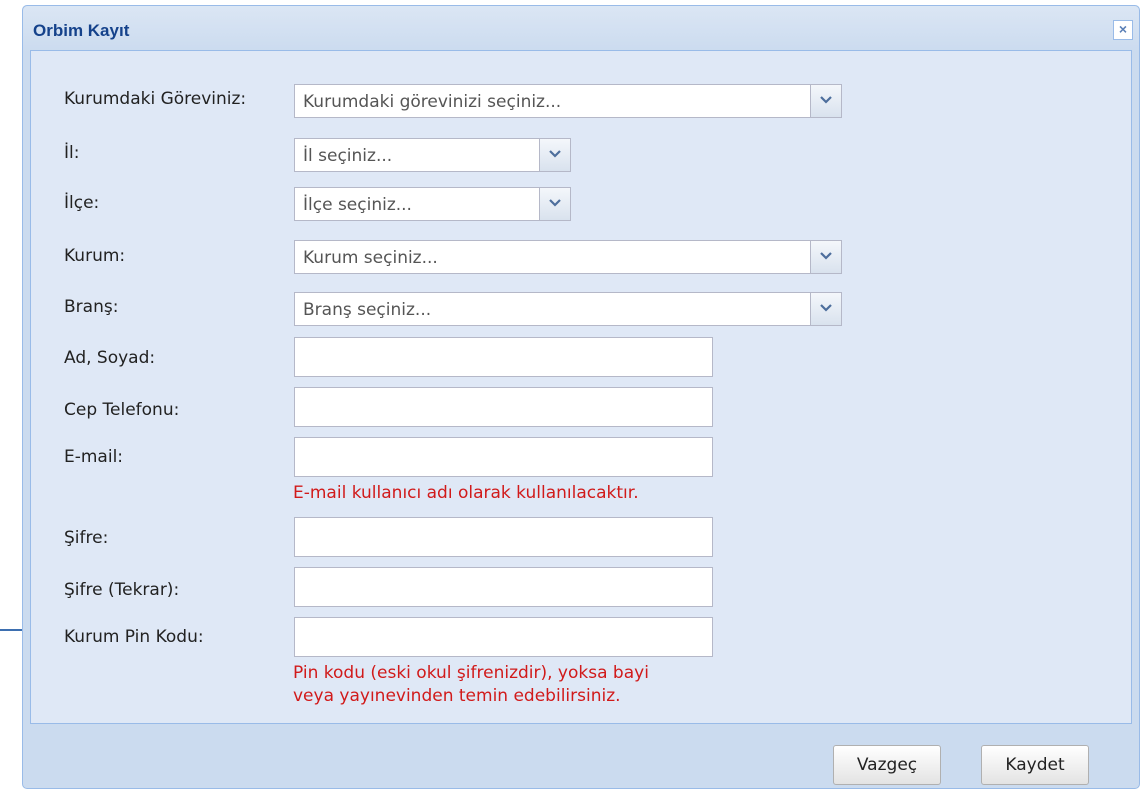  Describe the element at coordinates (503, 537) in the screenshot. I see `sifre-input` at that location.